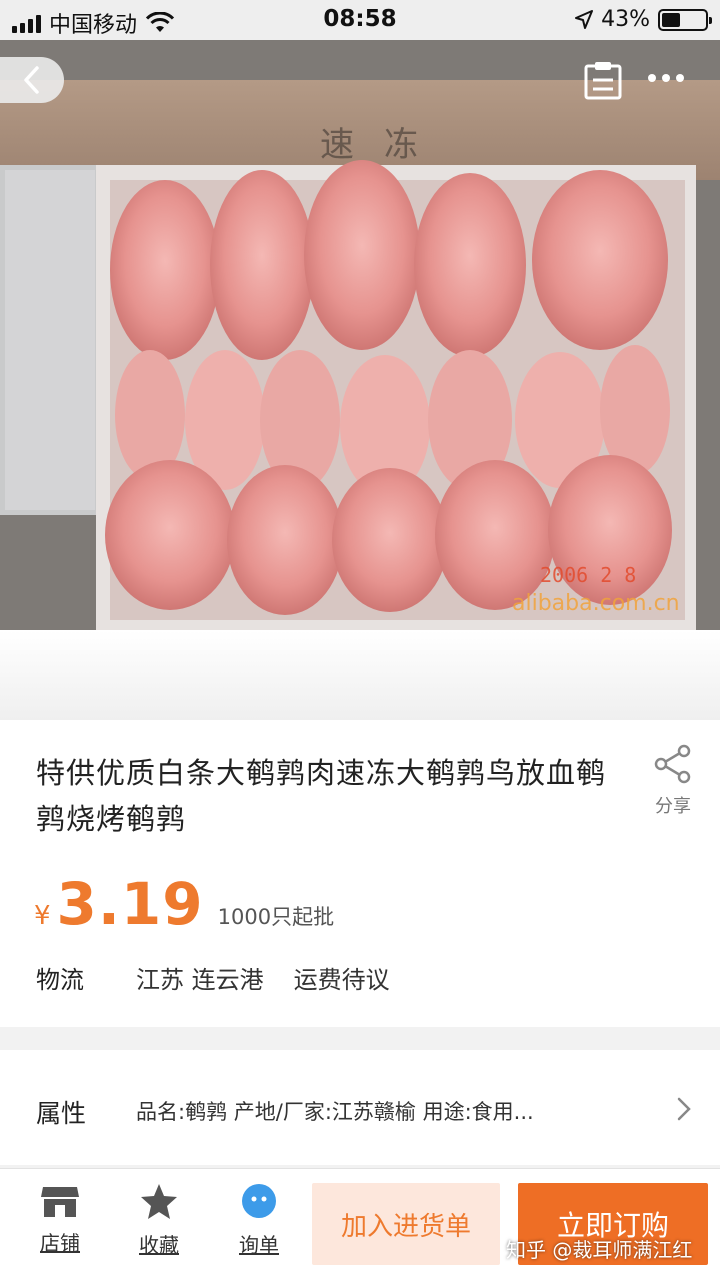 The height and width of the screenshot is (1281, 720). Describe the element at coordinates (321, 796) in the screenshot. I see `product-title: 特供优质白条大鹌鹑肉速冻大鹌鹑鸟放血鹌鹑烧烤鹌鹑` at that location.